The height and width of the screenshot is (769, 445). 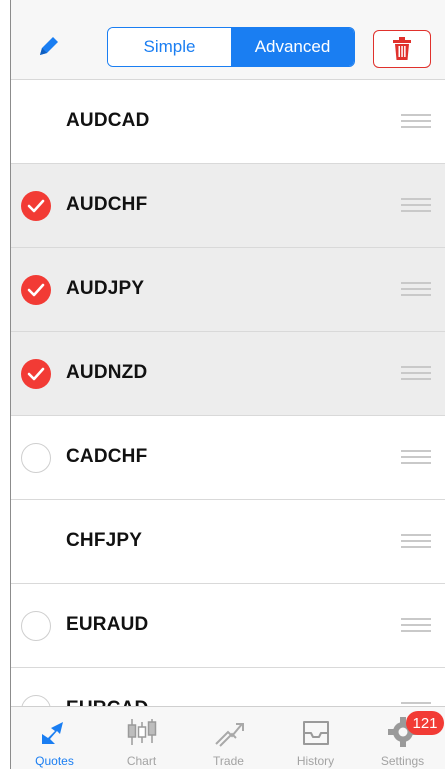 What do you see at coordinates (228, 626) in the screenshot?
I see `symbol-row: EURAUD` at bounding box center [228, 626].